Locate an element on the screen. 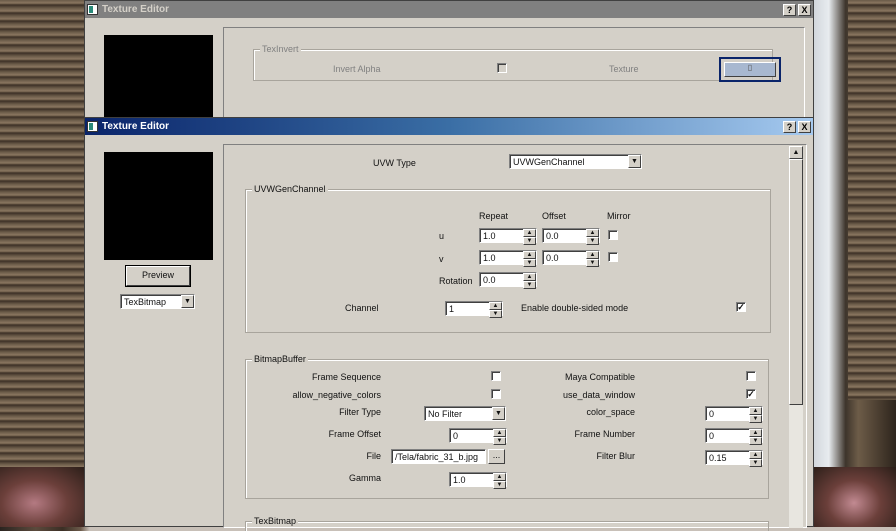  frame-number-label: Frame Number is located at coordinates (604, 434).